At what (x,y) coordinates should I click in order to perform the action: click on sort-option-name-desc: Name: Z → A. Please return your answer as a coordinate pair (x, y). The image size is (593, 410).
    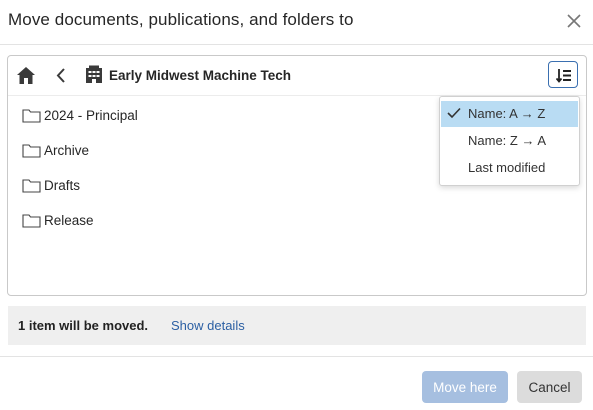
    Looking at the image, I should click on (509, 141).